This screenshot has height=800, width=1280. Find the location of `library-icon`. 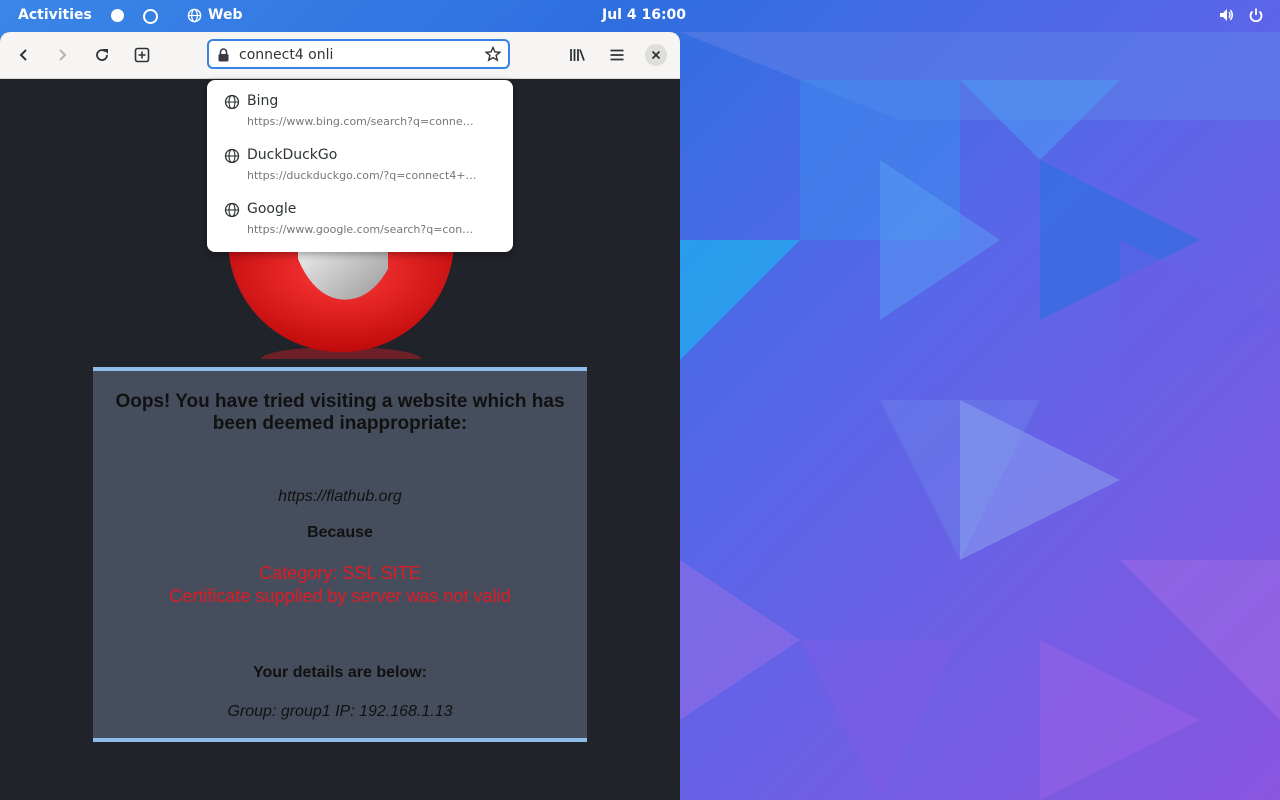

library-icon is located at coordinates (577, 55).